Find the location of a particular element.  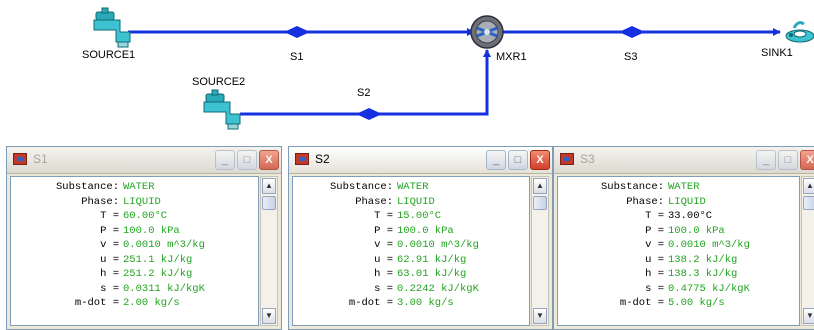

property-row: T = 33.00°C is located at coordinates (678, 216).